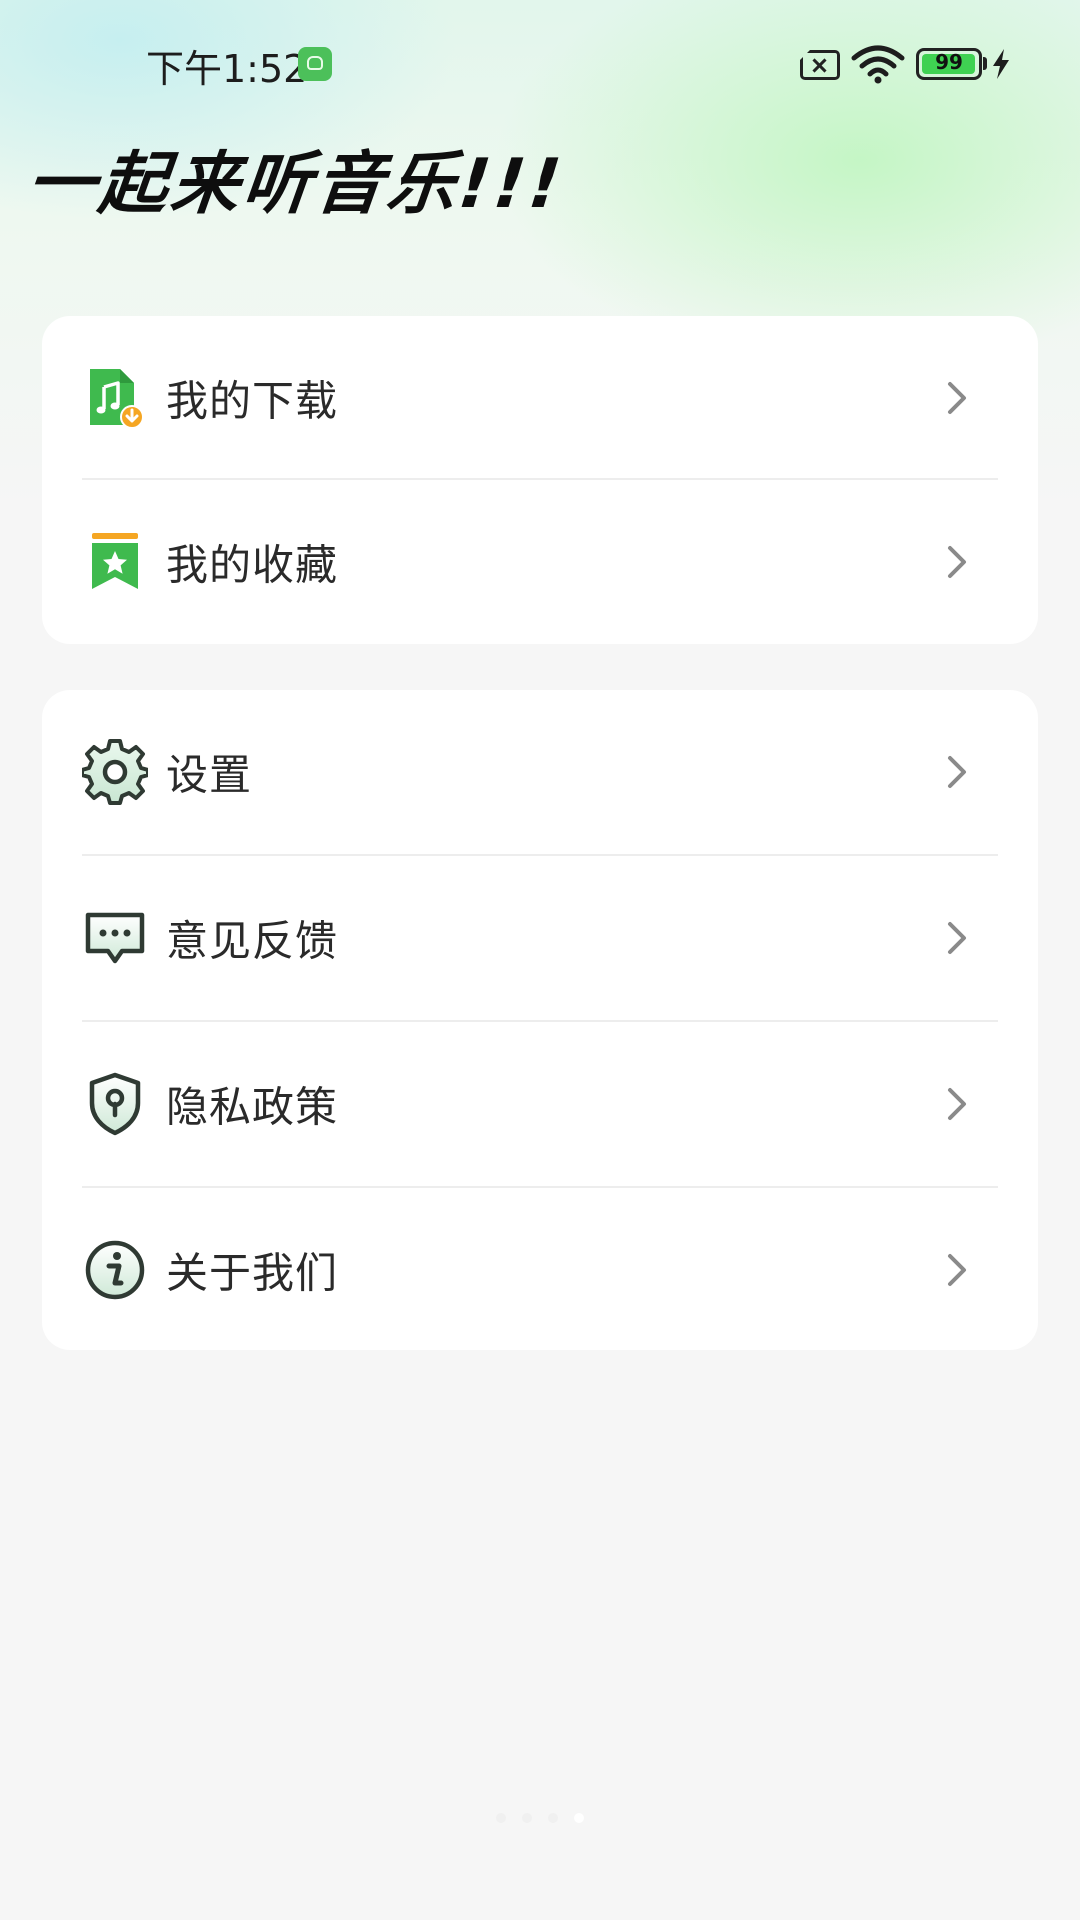 This screenshot has height=1920, width=1080. Describe the element at coordinates (296, 184) in the screenshot. I see `page-title: 一起来听音乐!!!` at that location.